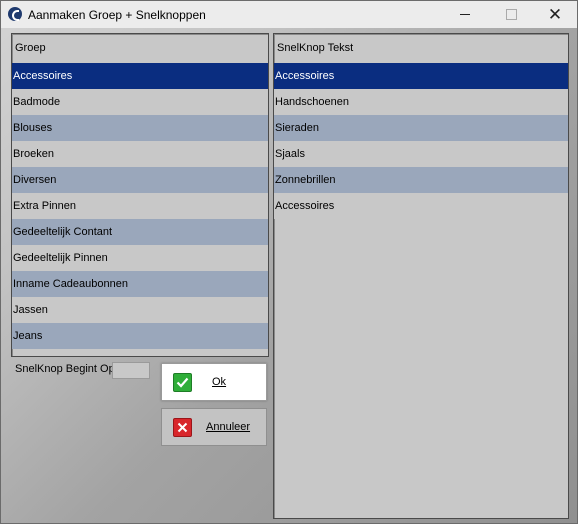 The image size is (578, 524). What do you see at coordinates (140, 102) in the screenshot?
I see `group-list-item: Badmode` at bounding box center [140, 102].